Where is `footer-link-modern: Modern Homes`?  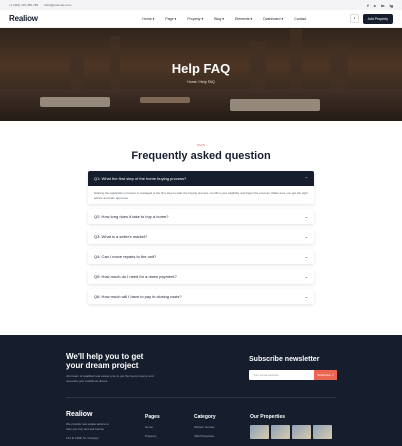 footer-link-modern: Modern Homes is located at coordinates (205, 427).